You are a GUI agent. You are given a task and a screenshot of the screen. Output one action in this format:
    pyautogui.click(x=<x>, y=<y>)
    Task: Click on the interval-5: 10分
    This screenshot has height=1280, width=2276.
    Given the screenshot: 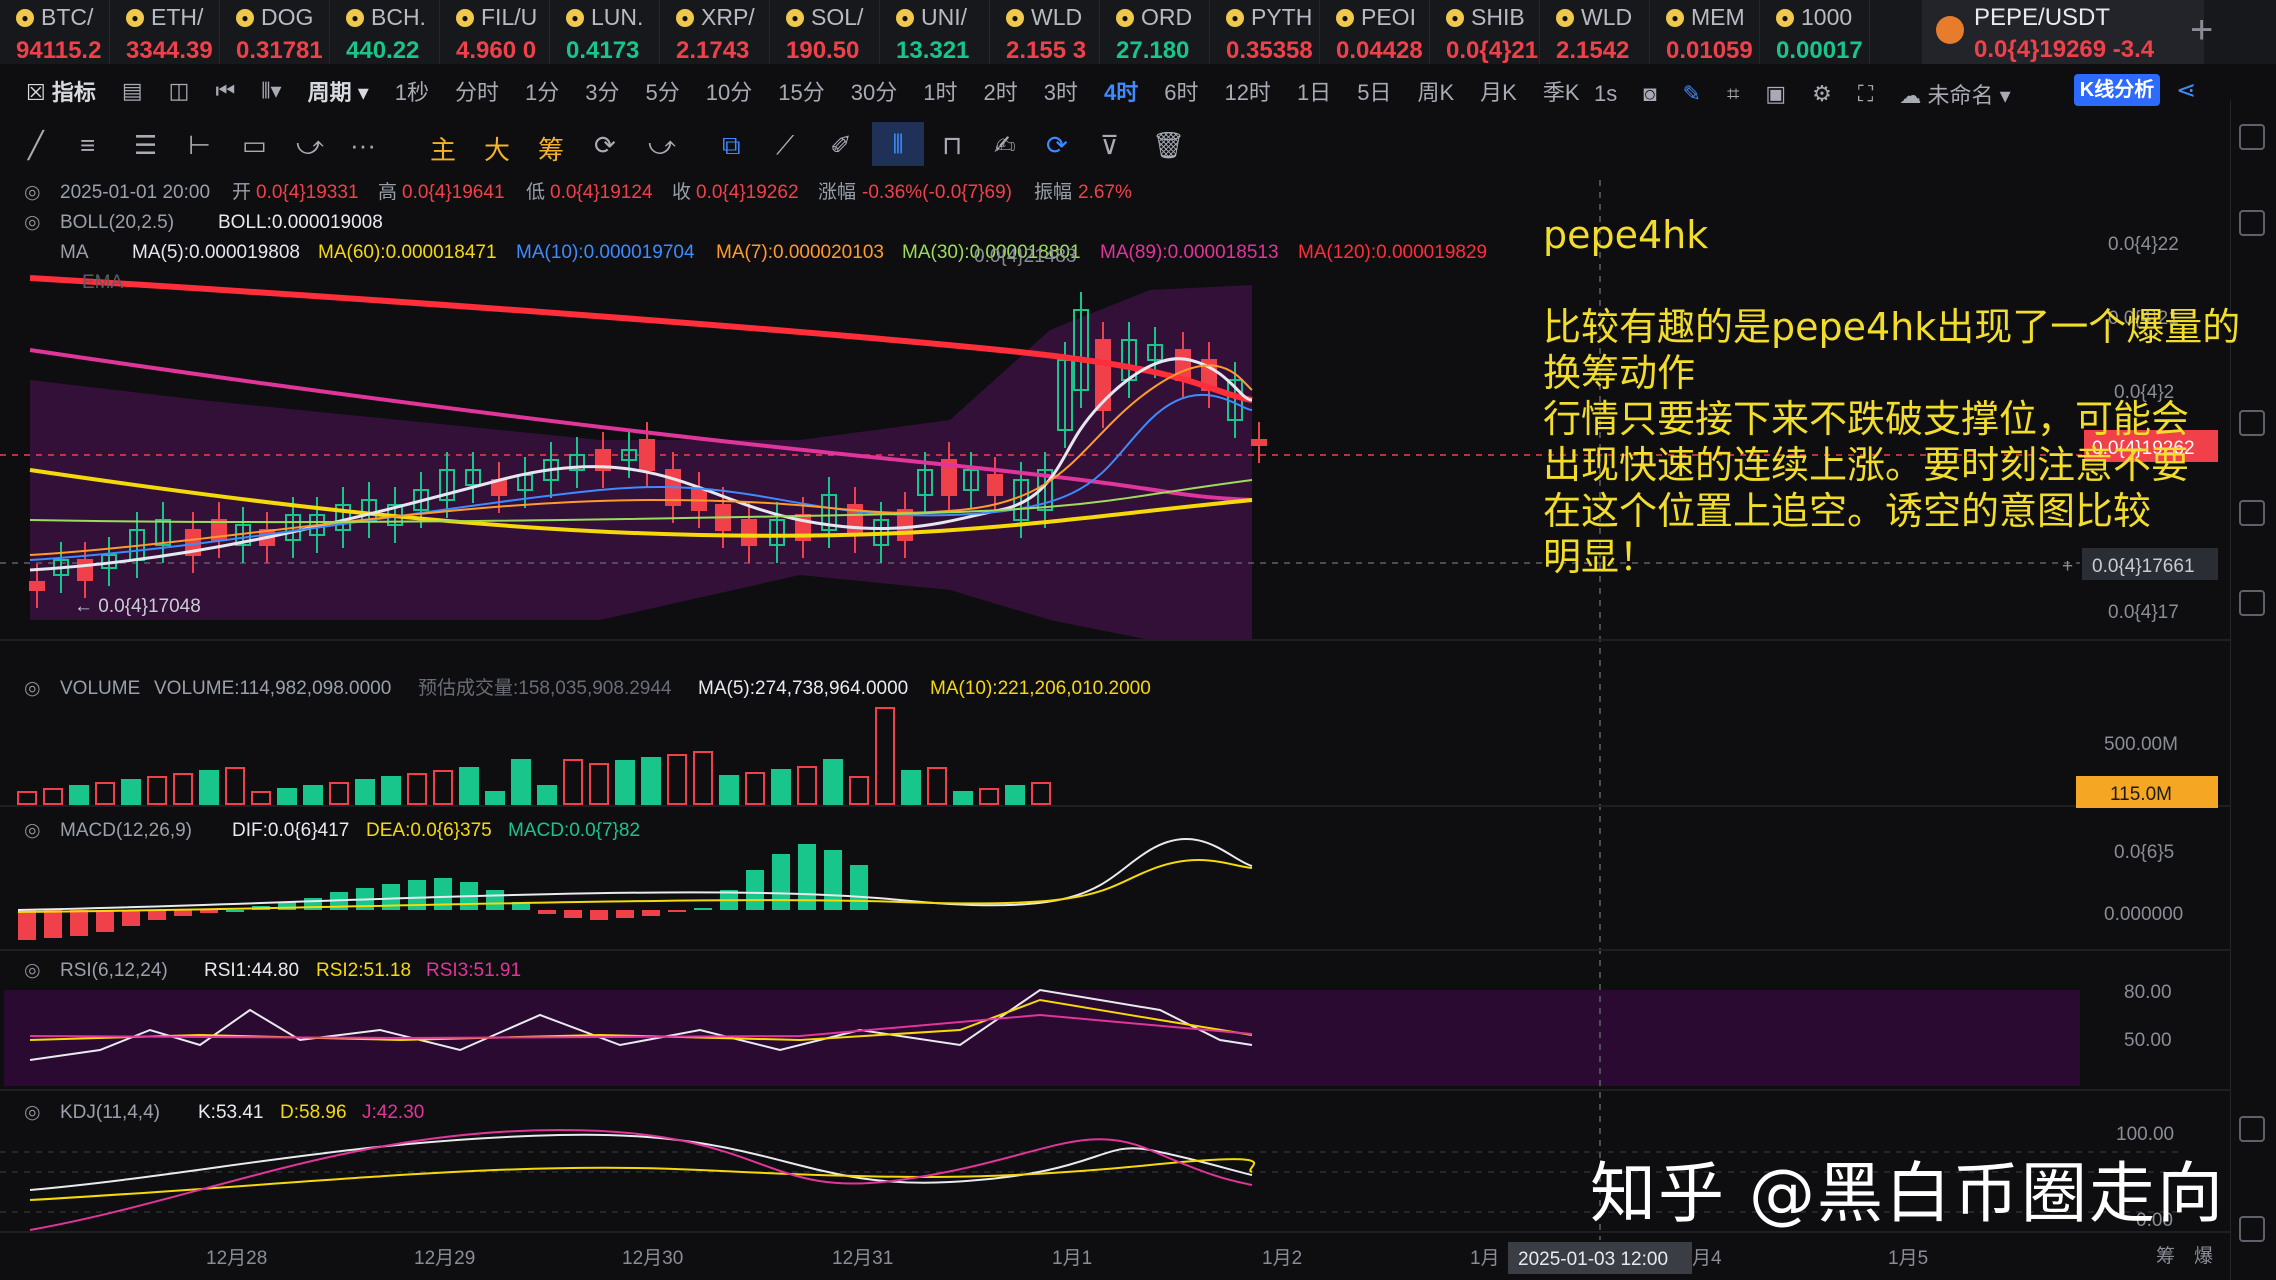 What is the action you would take?
    pyautogui.click(x=729, y=91)
    